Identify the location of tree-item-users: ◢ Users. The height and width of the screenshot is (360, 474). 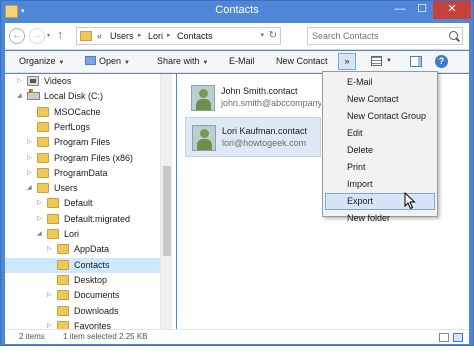
(82, 188).